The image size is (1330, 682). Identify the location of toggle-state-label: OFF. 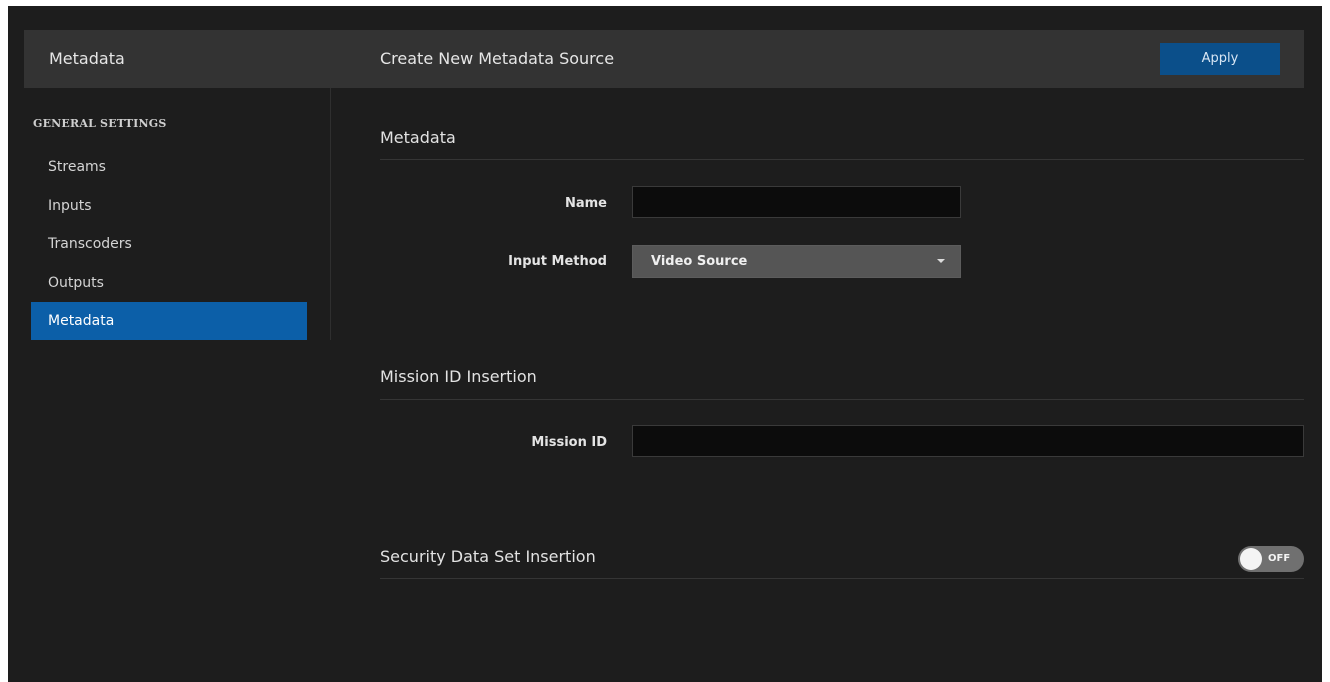
(1279, 558).